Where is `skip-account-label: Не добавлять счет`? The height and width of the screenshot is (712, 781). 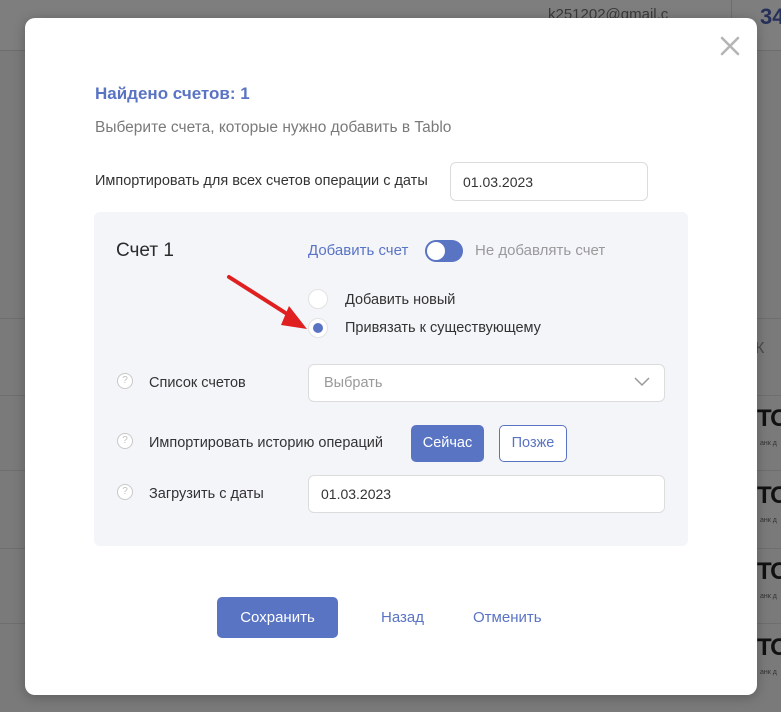
skip-account-label: Не добавлять счет is located at coordinates (540, 250).